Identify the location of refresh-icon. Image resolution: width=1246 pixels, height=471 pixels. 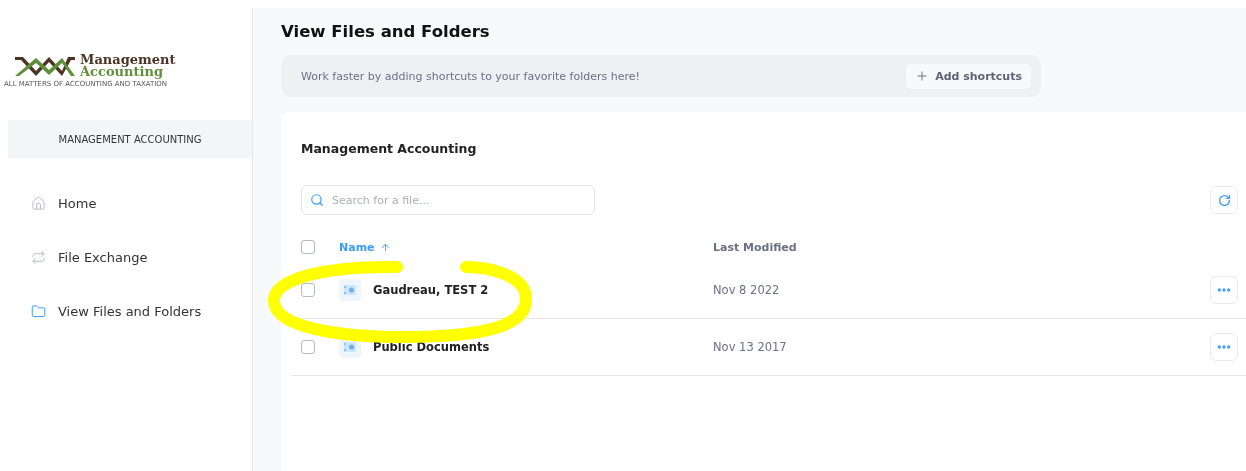
(1224, 200).